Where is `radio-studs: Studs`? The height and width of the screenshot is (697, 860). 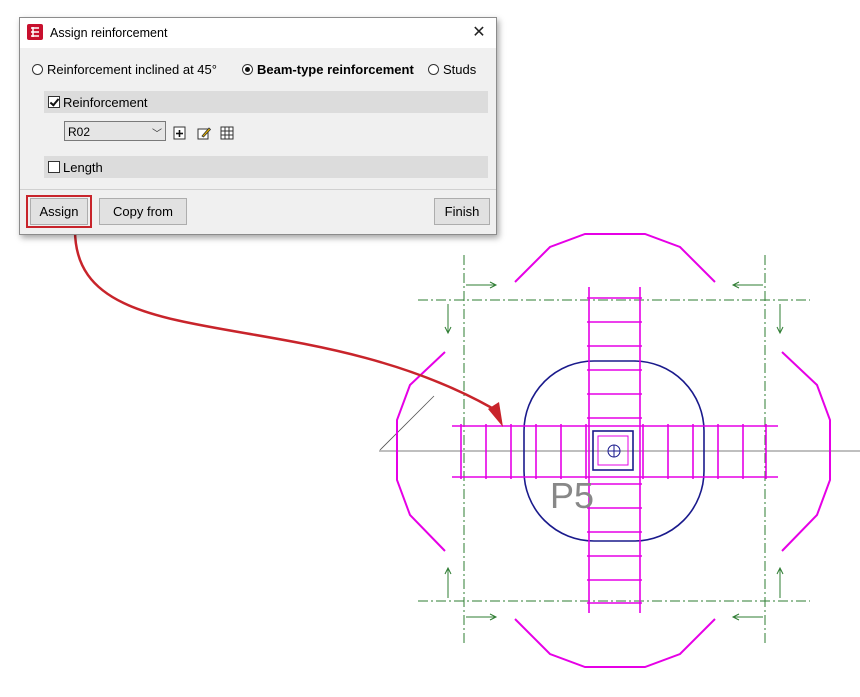
radio-studs: Studs is located at coordinates (452, 69).